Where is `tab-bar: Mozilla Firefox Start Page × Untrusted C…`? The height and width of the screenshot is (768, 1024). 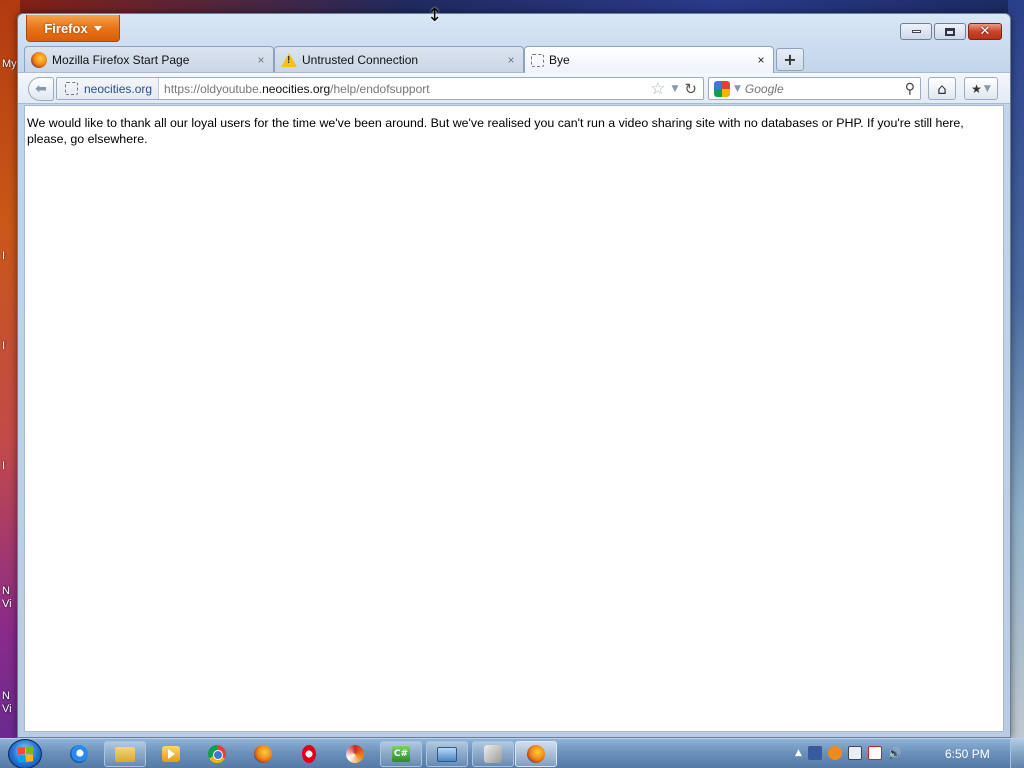 tab-bar: Mozilla Firefox Start Page × Untrusted C… is located at coordinates (514, 59).